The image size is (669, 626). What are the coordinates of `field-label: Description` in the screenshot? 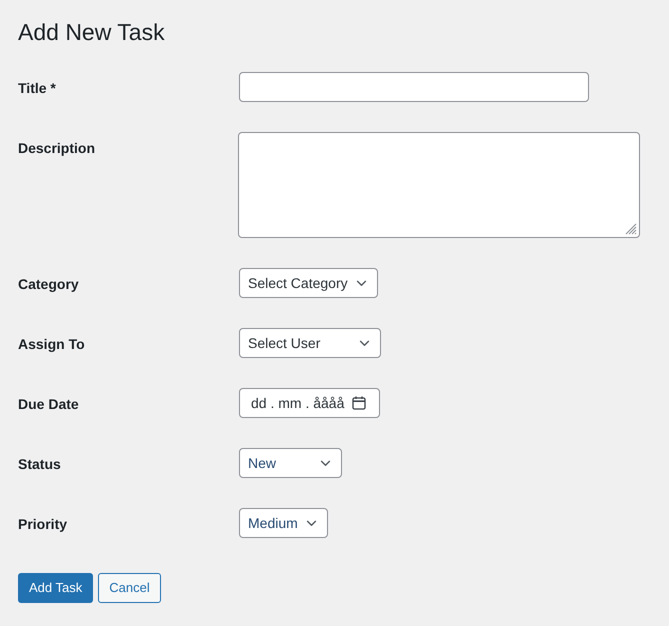 It's located at (57, 148).